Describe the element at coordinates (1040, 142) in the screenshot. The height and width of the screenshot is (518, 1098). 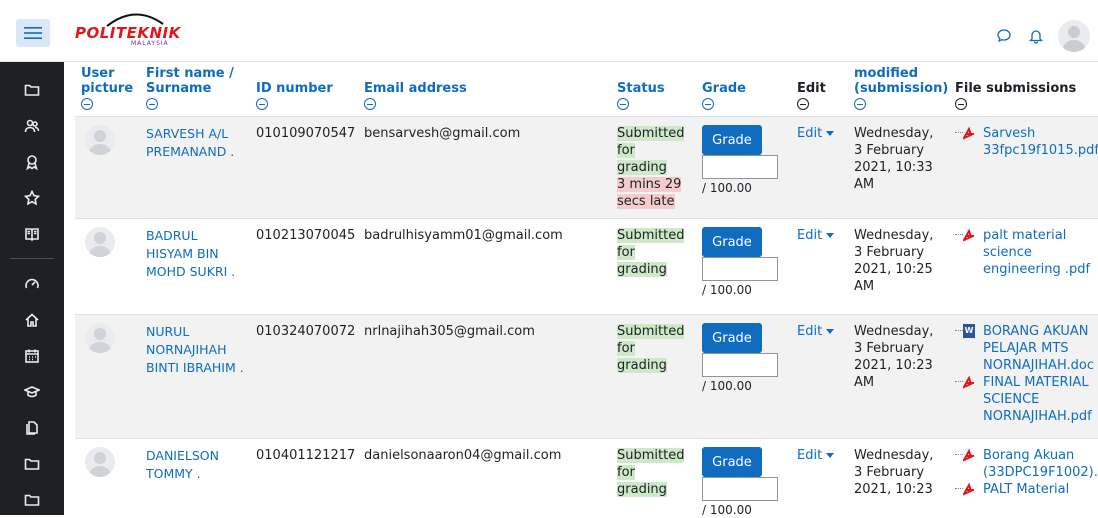
I see `file-link: Sarvesh 33fpc19f1015.pdf` at that location.